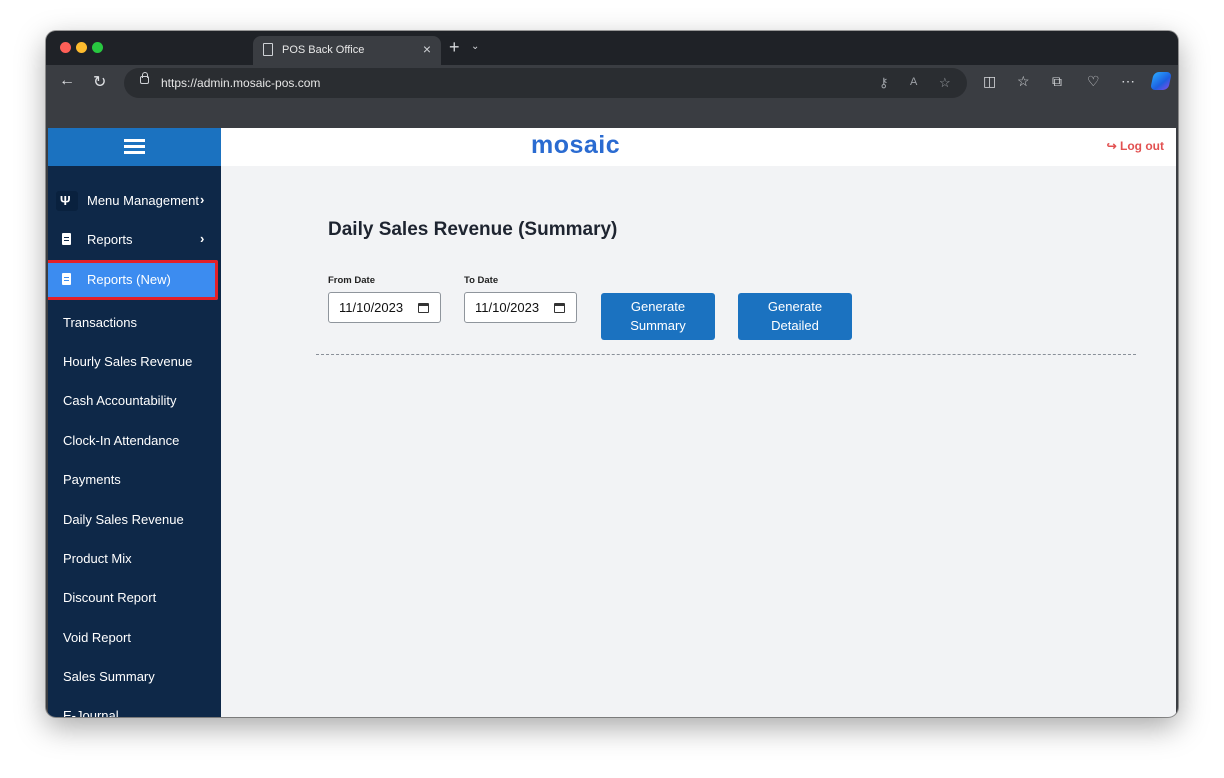 This screenshot has width=1224, height=778. I want to click on favorite-star-icon: ☆, so click(945, 83).